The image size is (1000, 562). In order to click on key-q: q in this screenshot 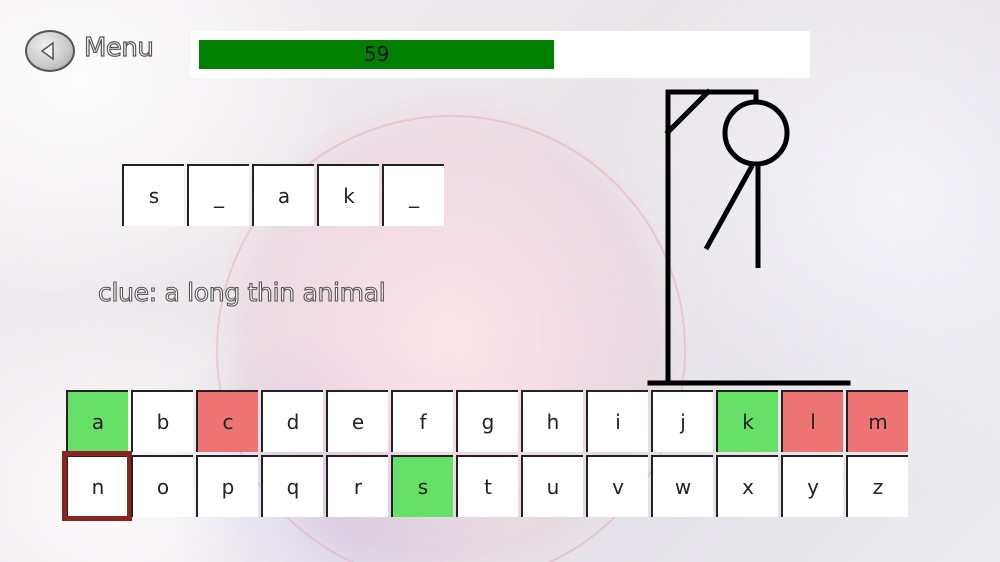, I will do `click(292, 486)`.